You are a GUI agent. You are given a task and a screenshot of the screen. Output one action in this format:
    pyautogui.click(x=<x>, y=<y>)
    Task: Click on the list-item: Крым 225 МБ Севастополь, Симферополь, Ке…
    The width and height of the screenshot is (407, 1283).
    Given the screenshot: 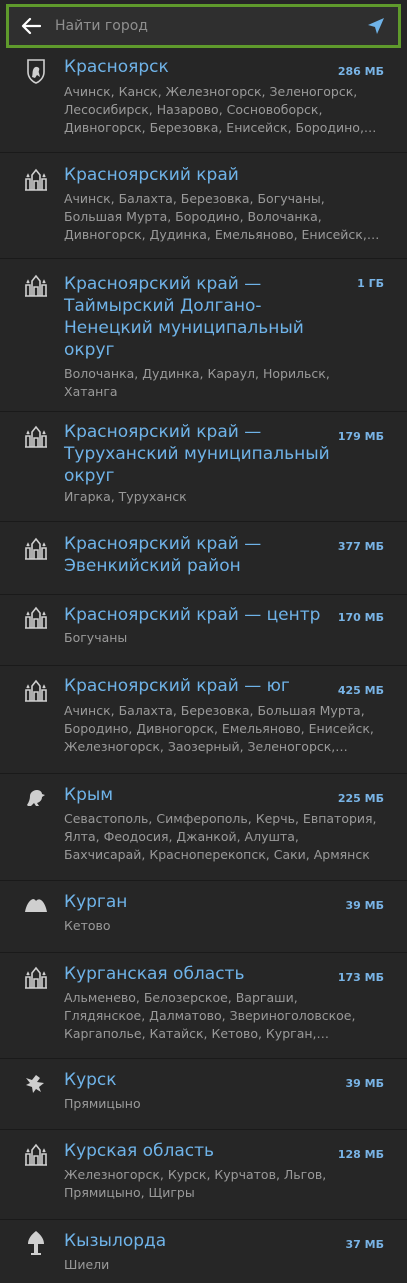 What is the action you would take?
    pyautogui.click(x=203, y=827)
    